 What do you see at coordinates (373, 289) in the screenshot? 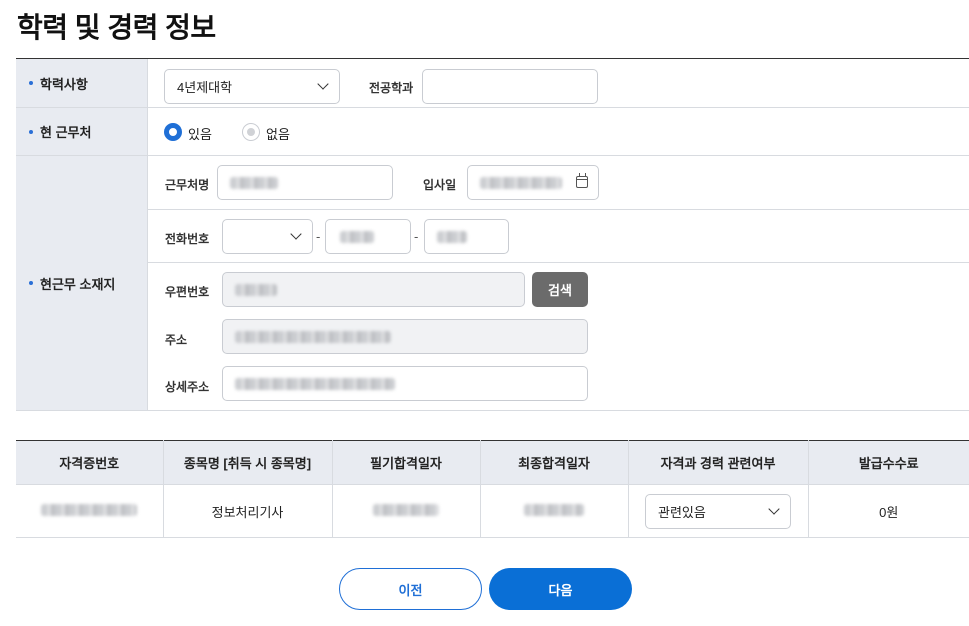
I see `postal-code-input` at bounding box center [373, 289].